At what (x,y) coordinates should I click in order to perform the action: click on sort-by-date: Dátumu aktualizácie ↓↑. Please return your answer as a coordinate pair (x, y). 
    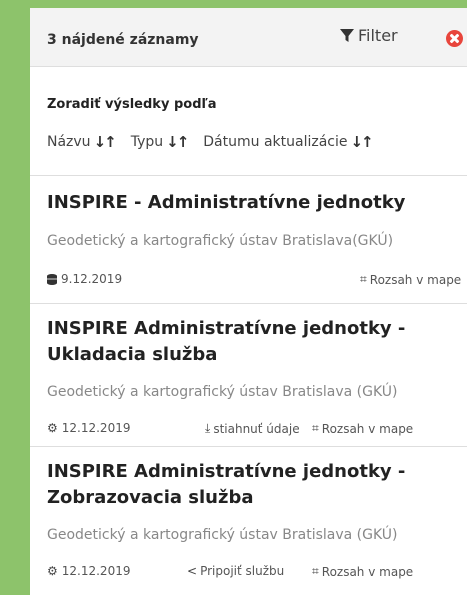
    Looking at the image, I should click on (288, 142).